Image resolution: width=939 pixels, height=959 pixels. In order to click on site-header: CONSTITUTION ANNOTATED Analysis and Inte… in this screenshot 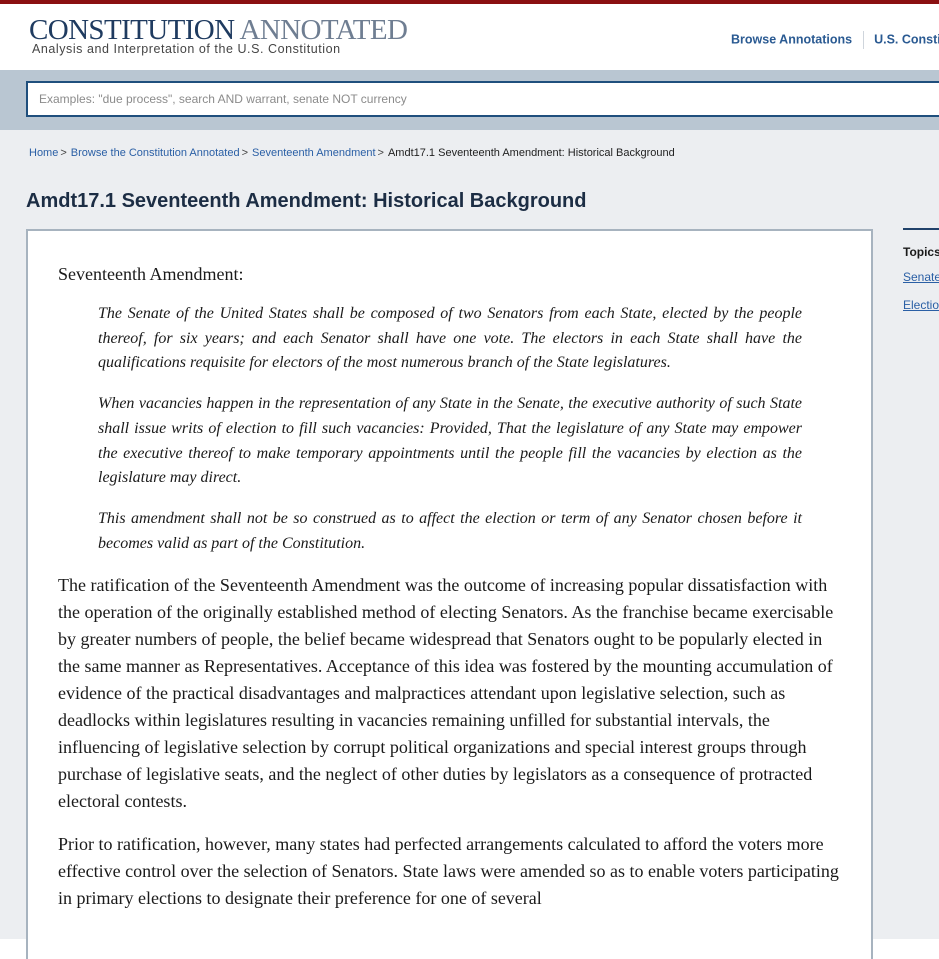, I will do `click(469, 37)`.